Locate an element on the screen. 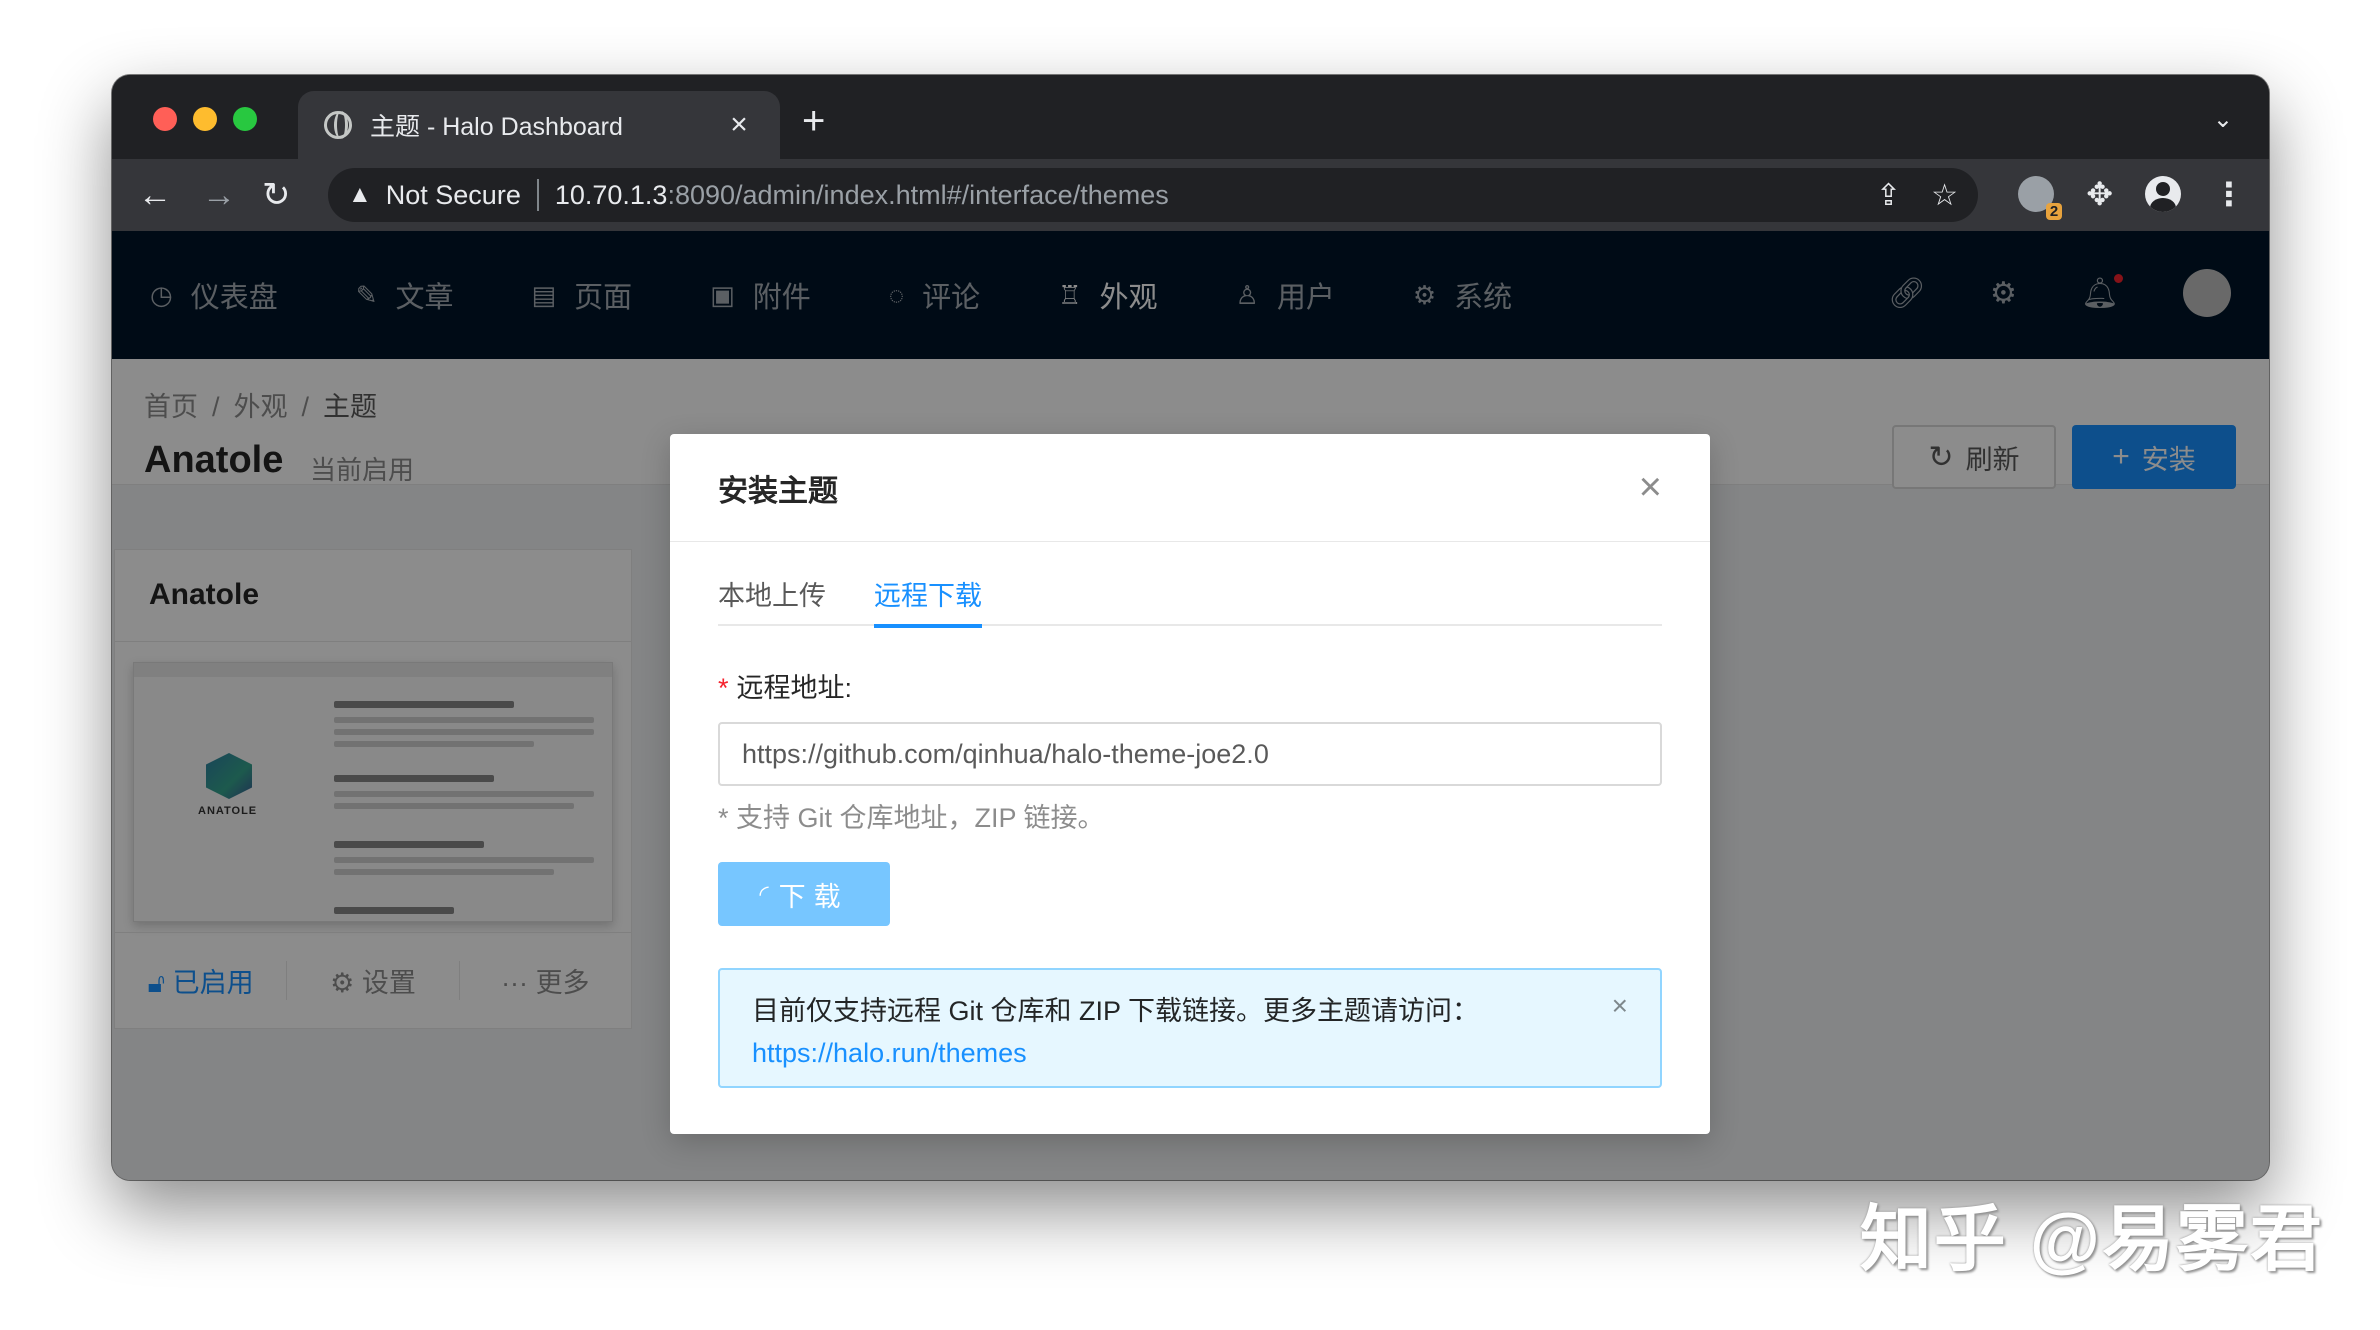 The width and height of the screenshot is (2380, 1330). remote-url-label: * 远程地址: is located at coordinates (785, 685).